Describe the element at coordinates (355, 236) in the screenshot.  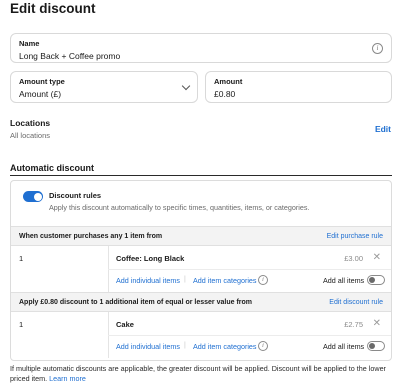
I see `edit-purchase-rule-link: Edit purchase rule` at that location.